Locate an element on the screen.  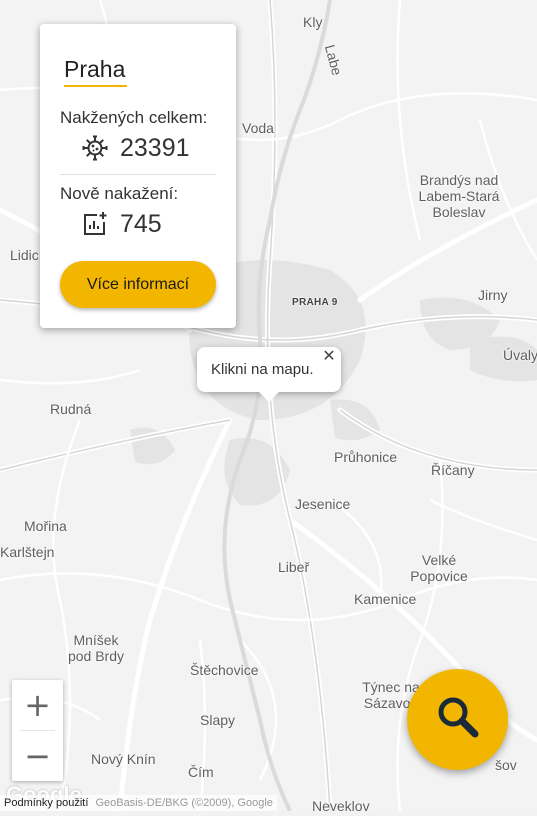
place-label: Velké Popovice is located at coordinates (439, 568).